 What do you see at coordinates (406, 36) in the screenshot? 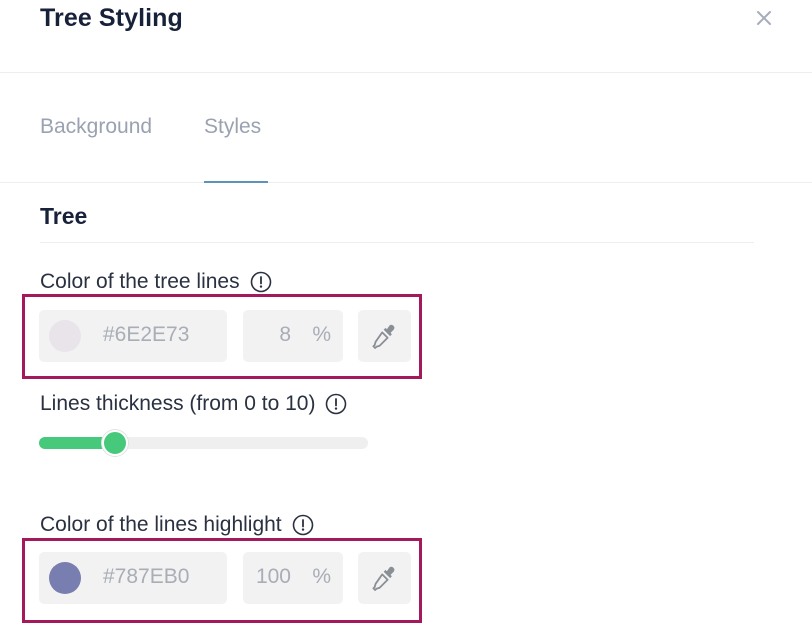
I see `dialog-header: Tree Styling` at bounding box center [406, 36].